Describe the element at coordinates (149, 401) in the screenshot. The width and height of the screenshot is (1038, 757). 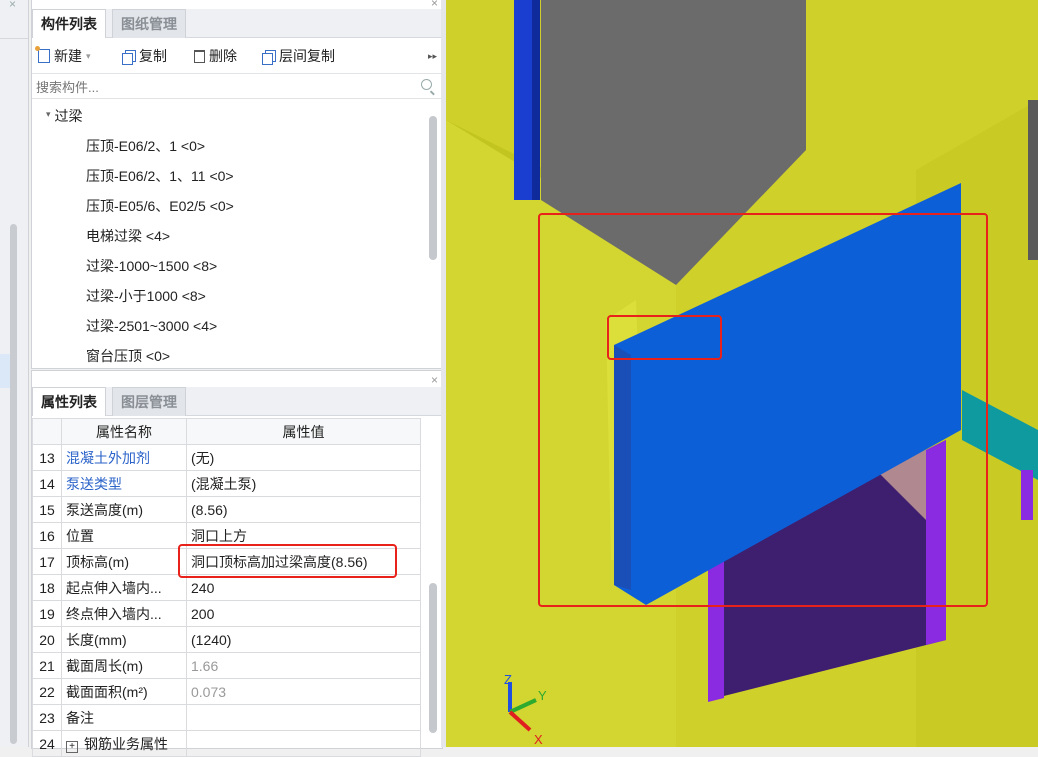
I see `tab-layer-management: 图层管理` at that location.